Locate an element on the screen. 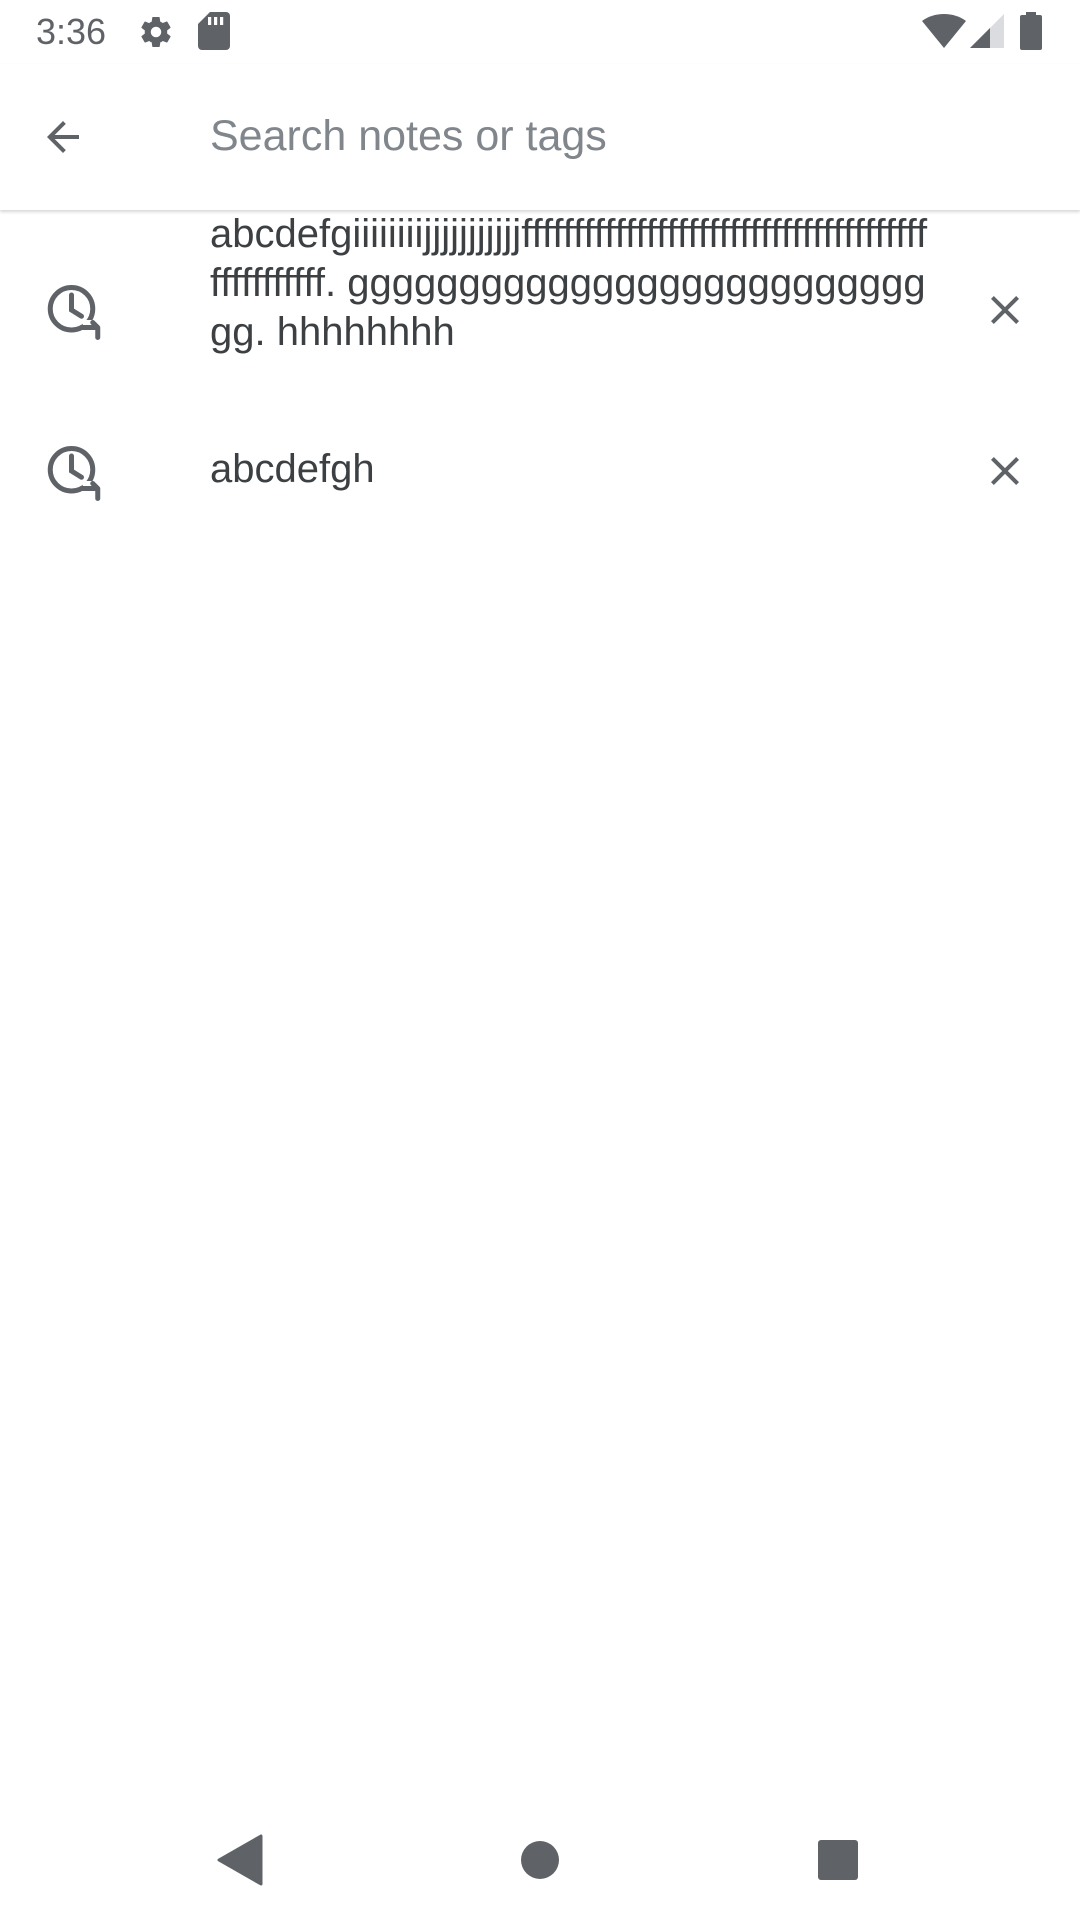  cell-signal-icon is located at coordinates (987, 31).